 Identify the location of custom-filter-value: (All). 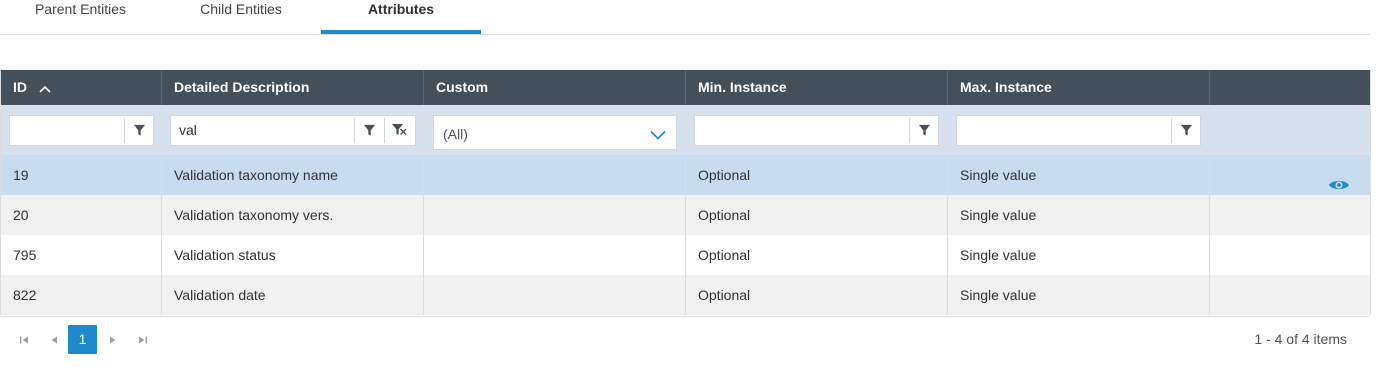
(455, 134).